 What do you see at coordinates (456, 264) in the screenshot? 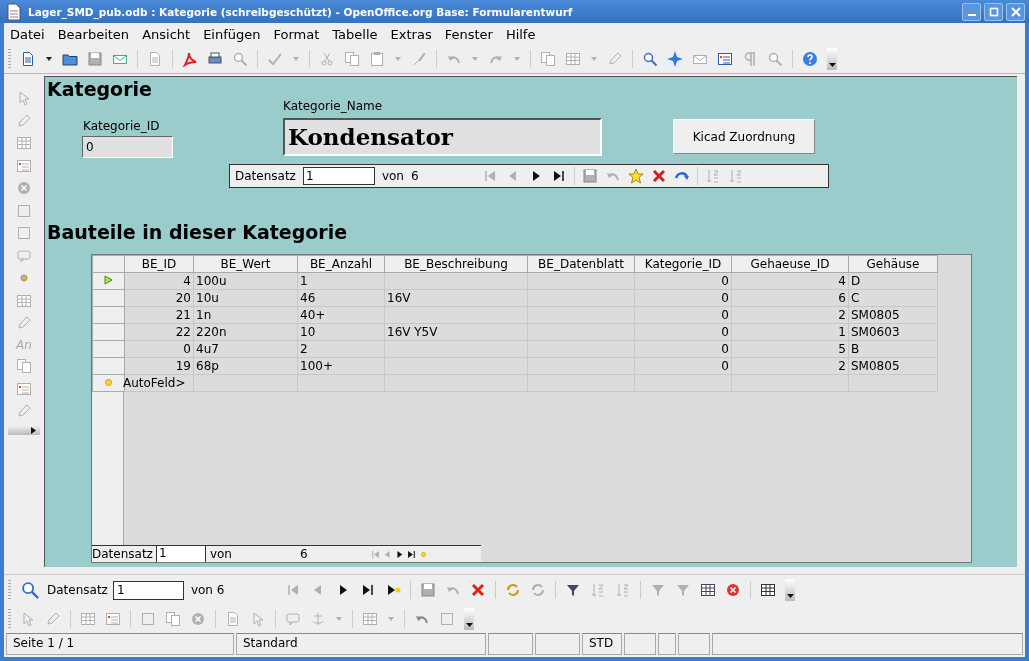
I see `column-header: BE_Beschreibung` at bounding box center [456, 264].